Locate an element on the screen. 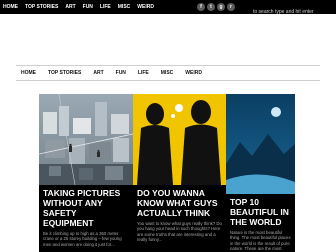 The width and height of the screenshot is (336, 252). nav-misc: MISC is located at coordinates (167, 73).